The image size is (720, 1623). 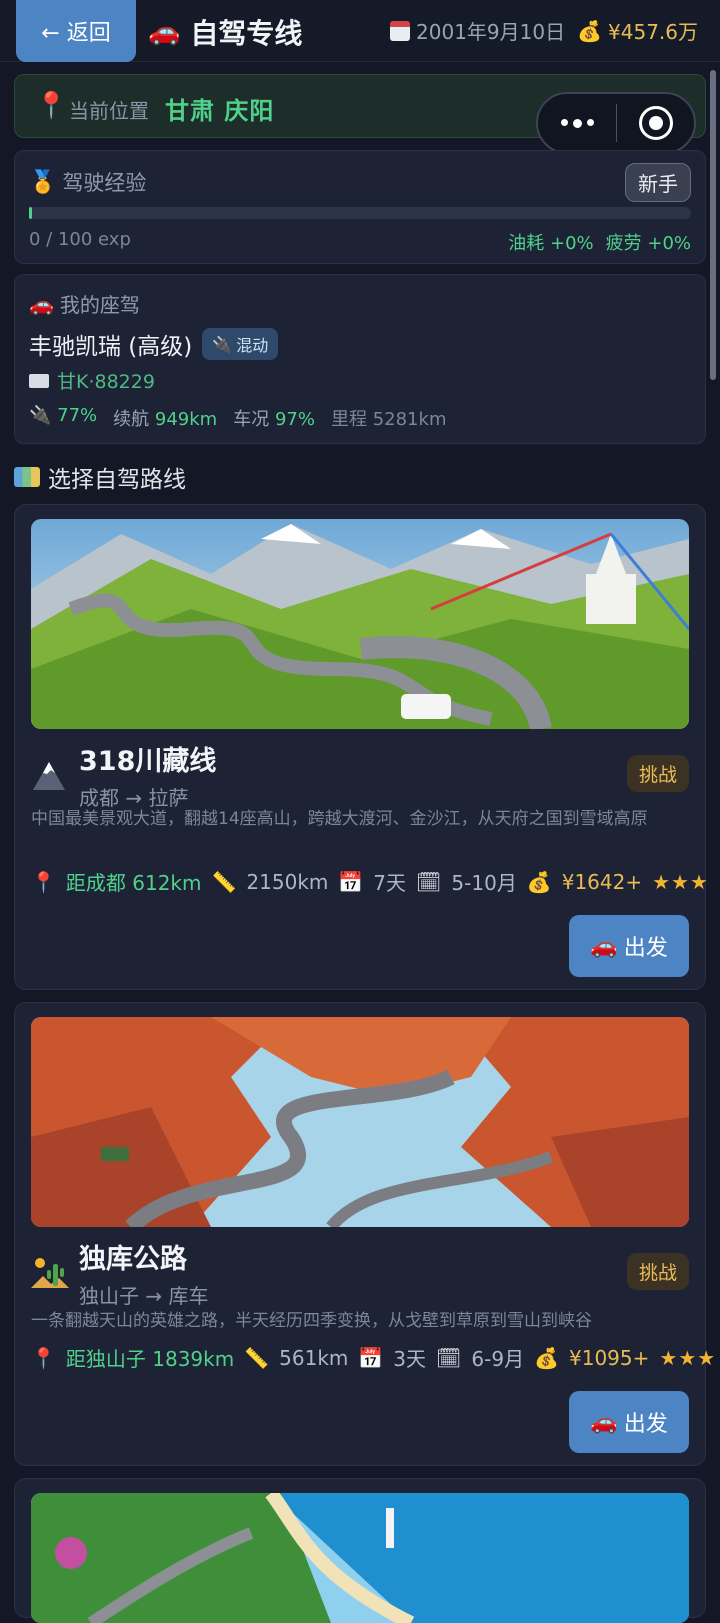 I want to click on date-text: 2001年9月10日, so click(x=491, y=32).